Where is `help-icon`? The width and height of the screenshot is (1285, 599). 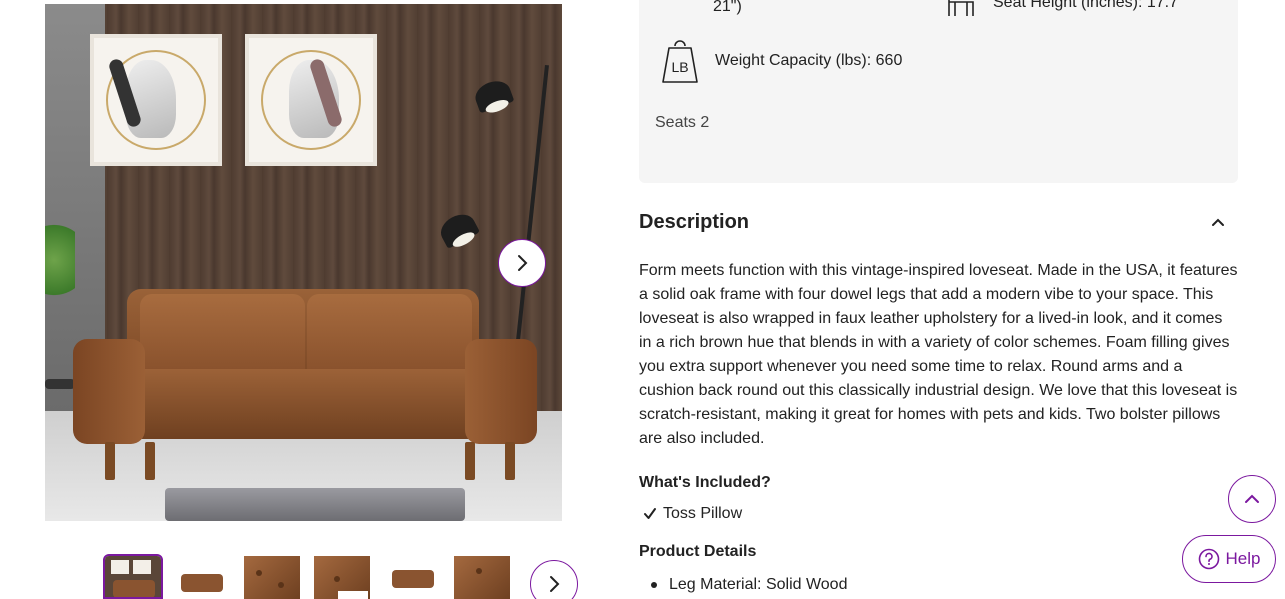 help-icon is located at coordinates (1208, 559).